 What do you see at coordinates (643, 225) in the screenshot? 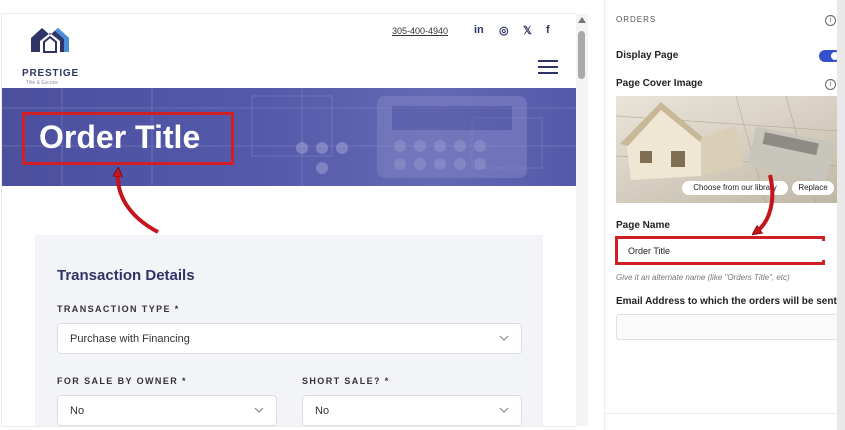
I see `page-name-label: Page Name` at bounding box center [643, 225].